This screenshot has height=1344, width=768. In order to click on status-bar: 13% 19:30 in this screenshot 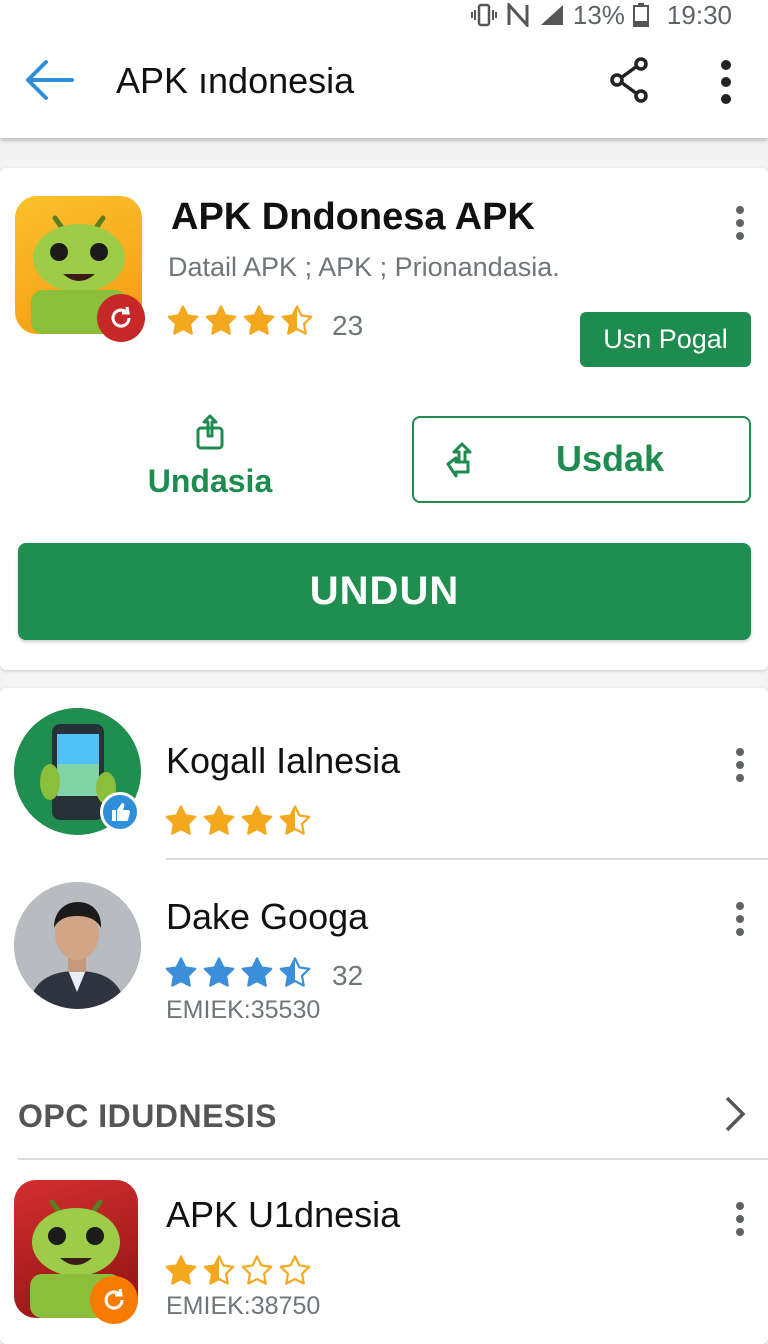, I will do `click(384, 15)`.